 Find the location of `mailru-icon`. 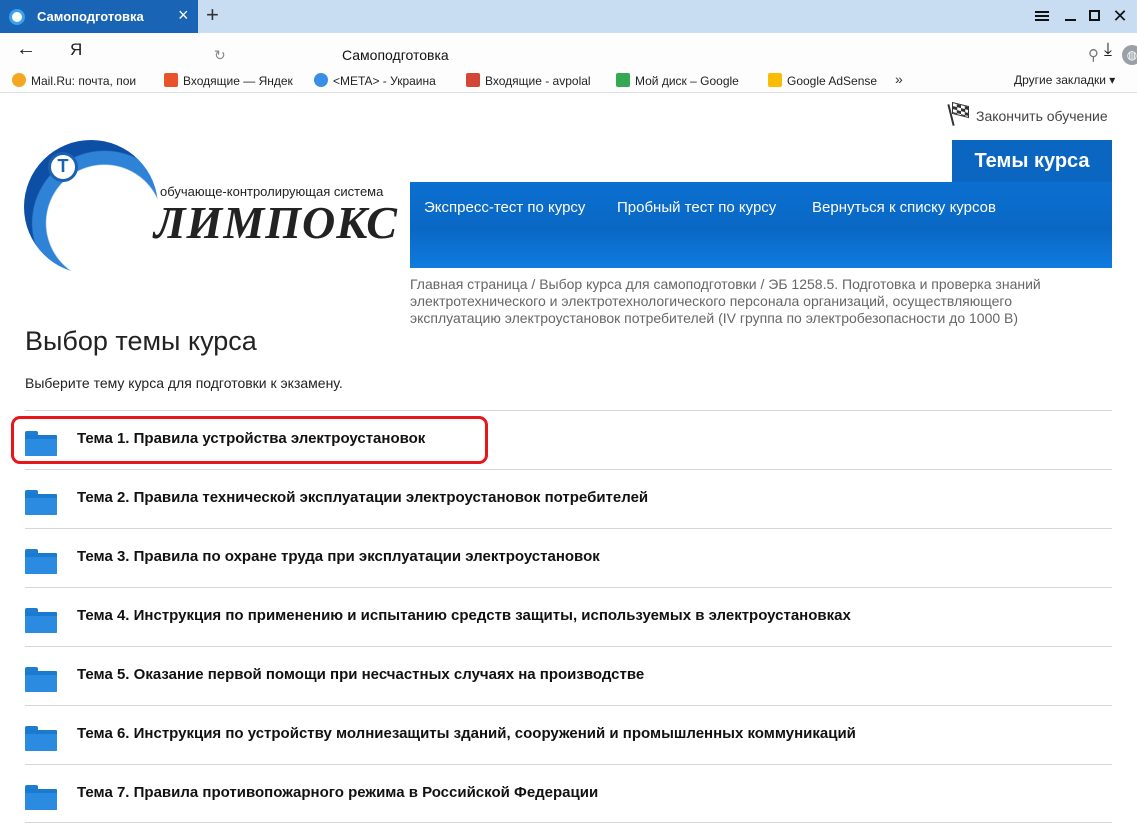

mailru-icon is located at coordinates (19, 80).